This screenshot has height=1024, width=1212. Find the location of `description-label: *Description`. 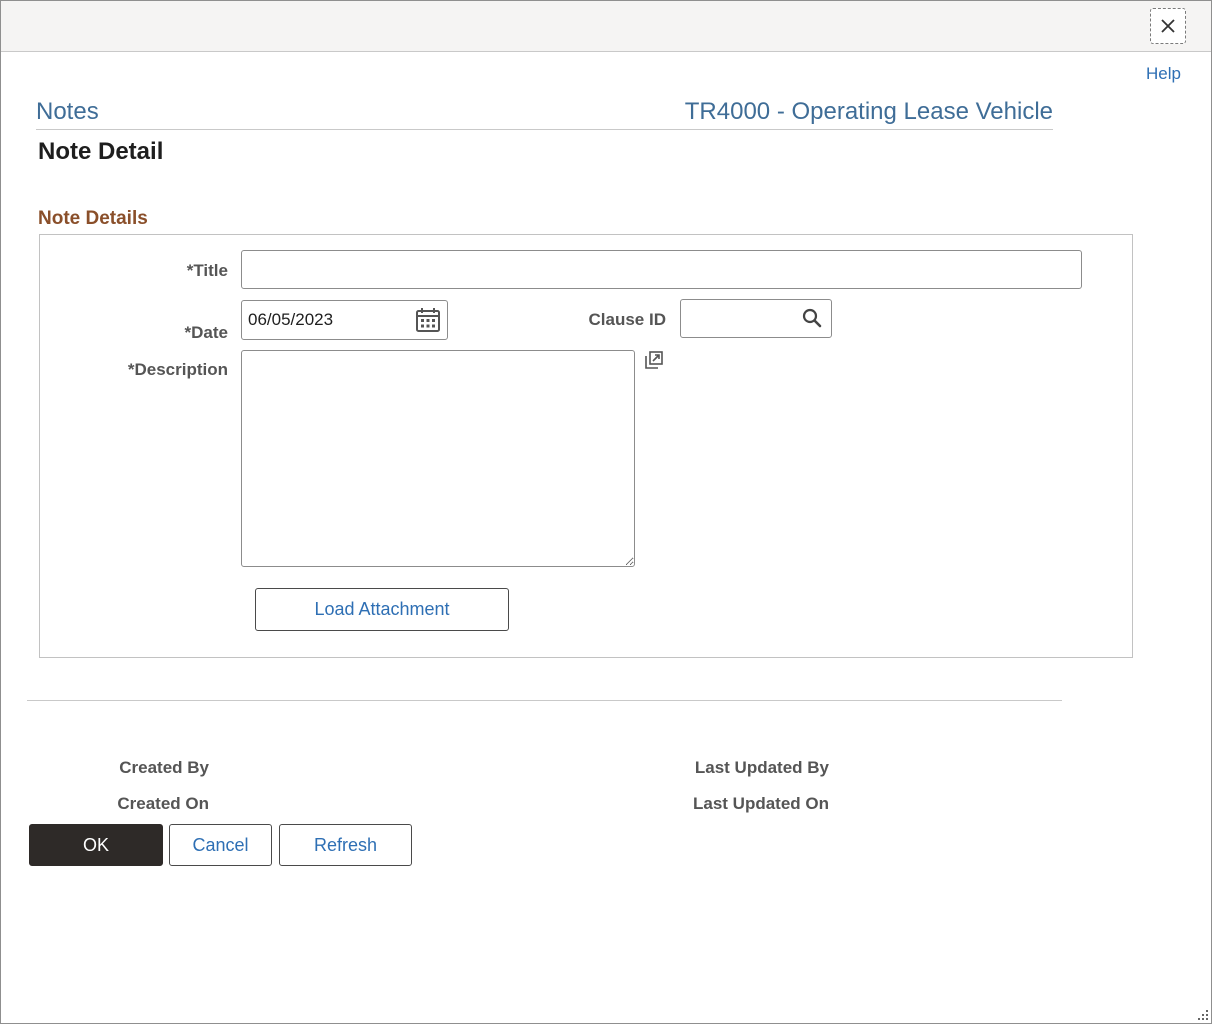

description-label: *Description is located at coordinates (177, 369).